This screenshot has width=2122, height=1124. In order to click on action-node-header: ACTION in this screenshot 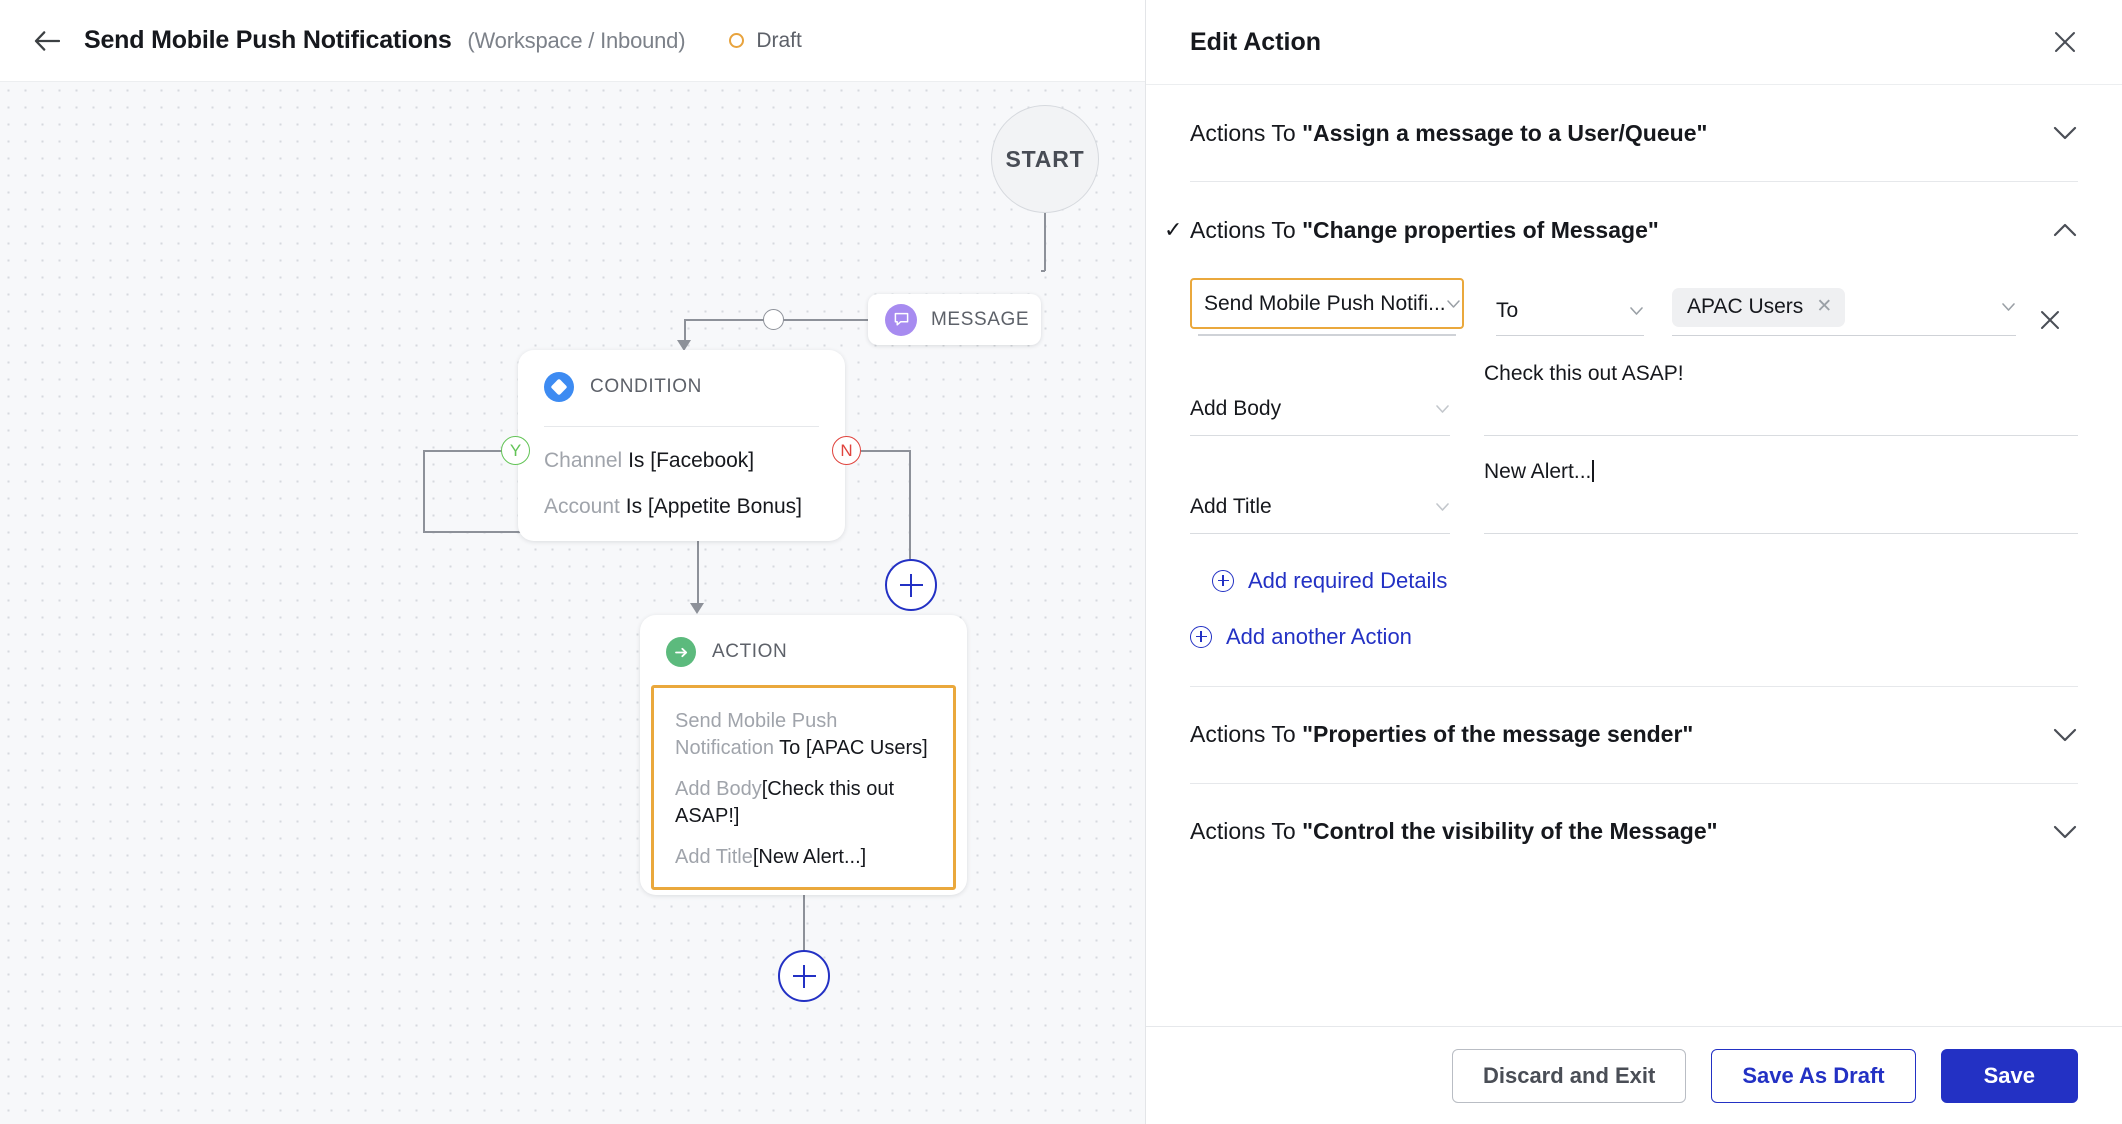, I will do `click(803, 641)`.